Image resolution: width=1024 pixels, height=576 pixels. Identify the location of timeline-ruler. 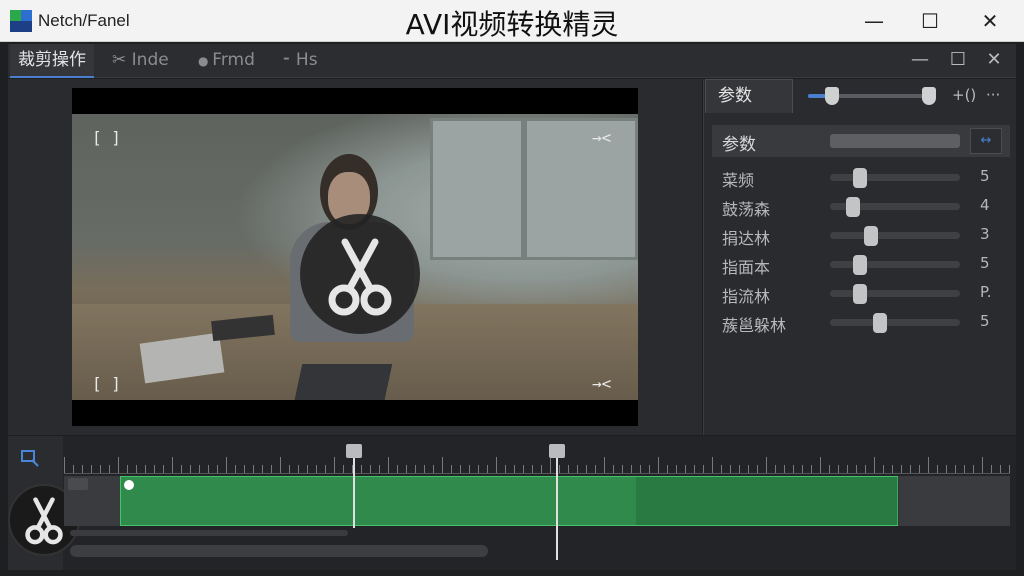
(537, 460).